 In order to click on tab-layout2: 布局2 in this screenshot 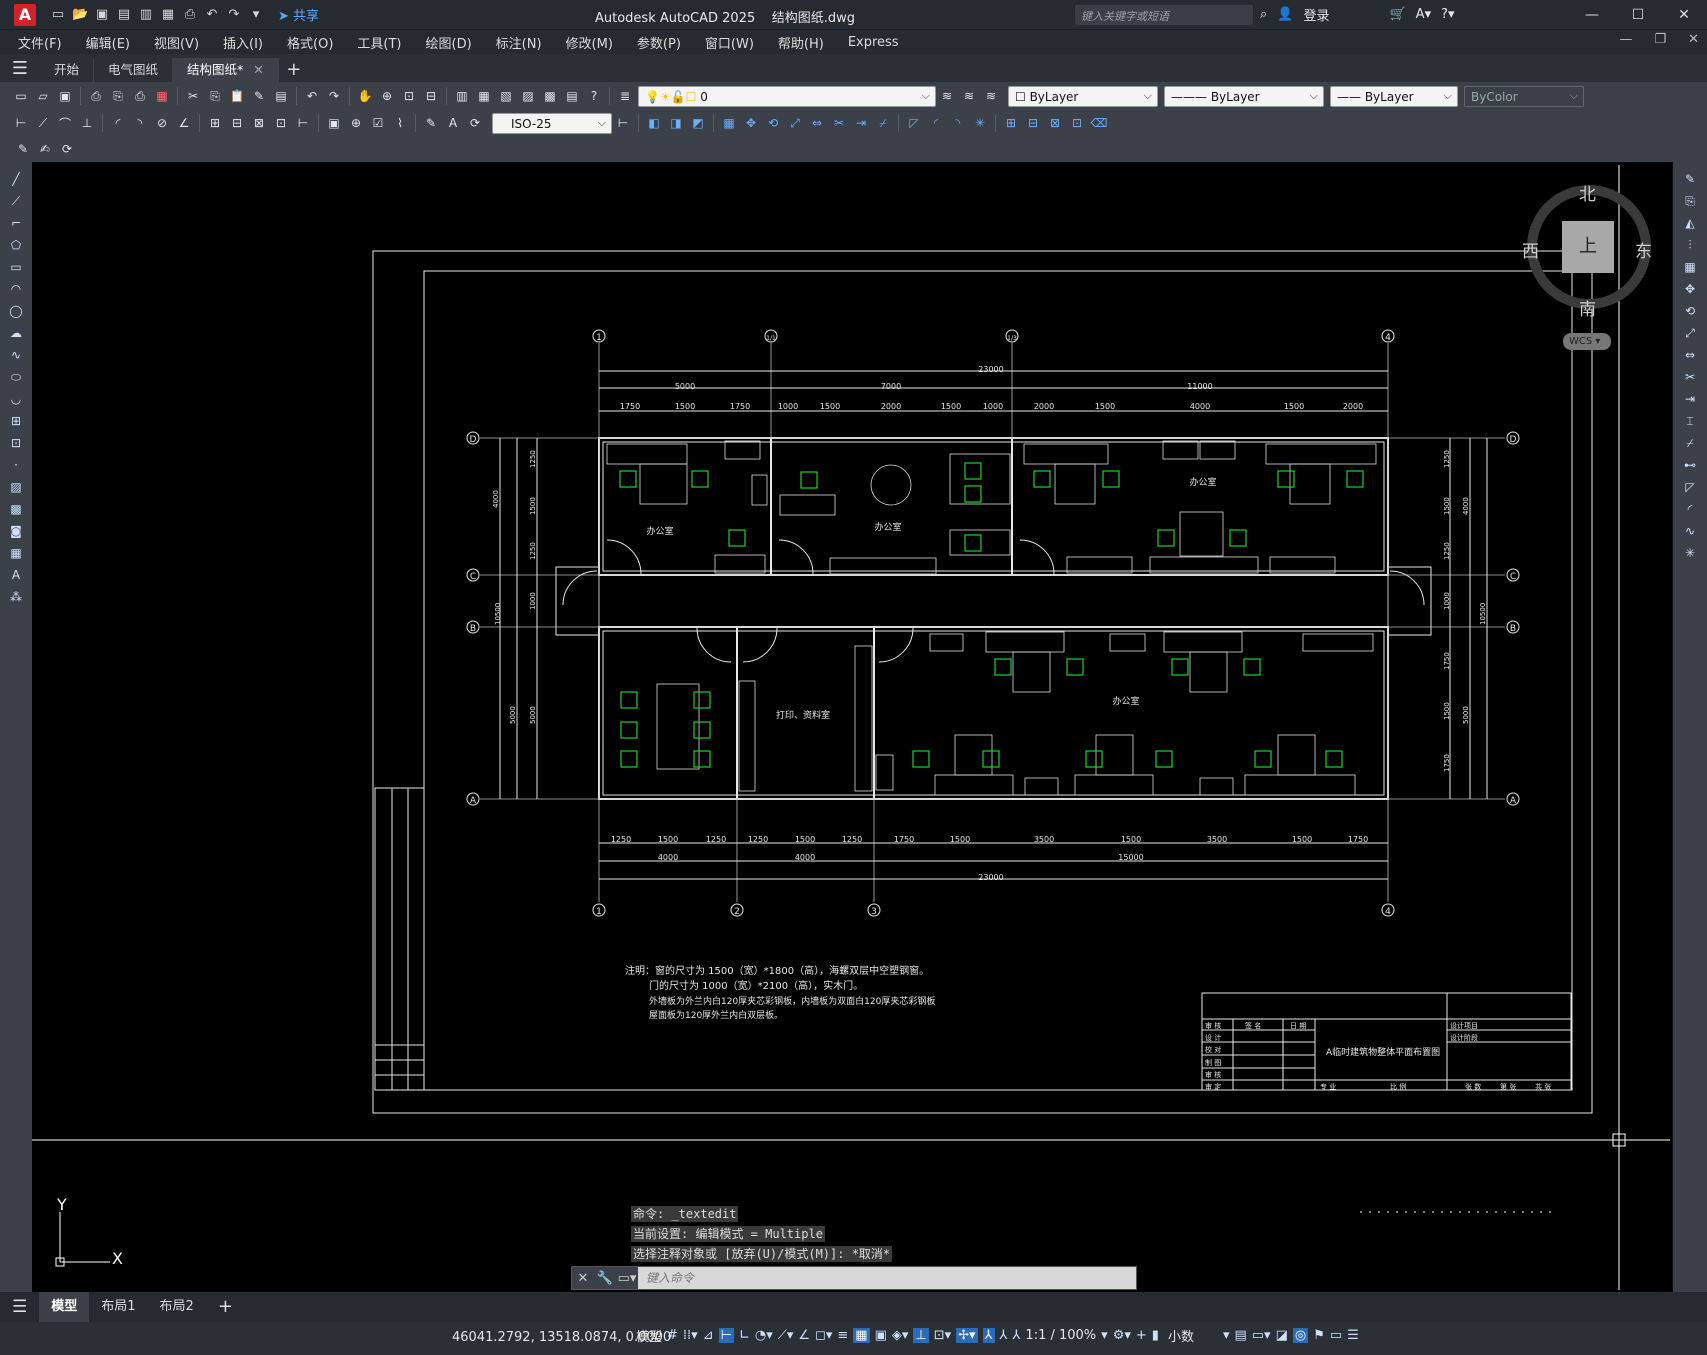, I will do `click(177, 1307)`.